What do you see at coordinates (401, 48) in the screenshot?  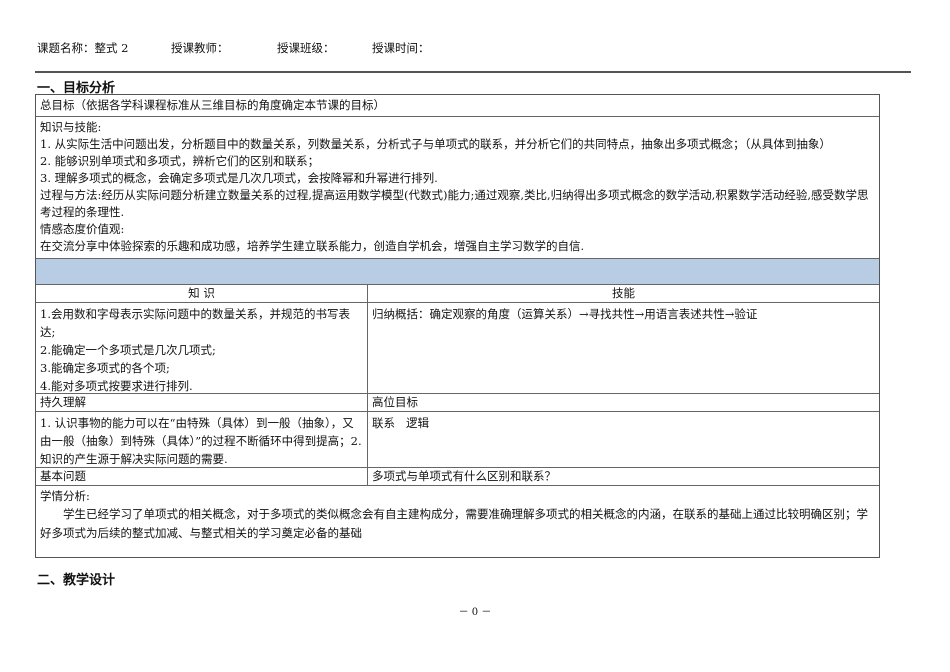 I see `time: 授课时间：` at bounding box center [401, 48].